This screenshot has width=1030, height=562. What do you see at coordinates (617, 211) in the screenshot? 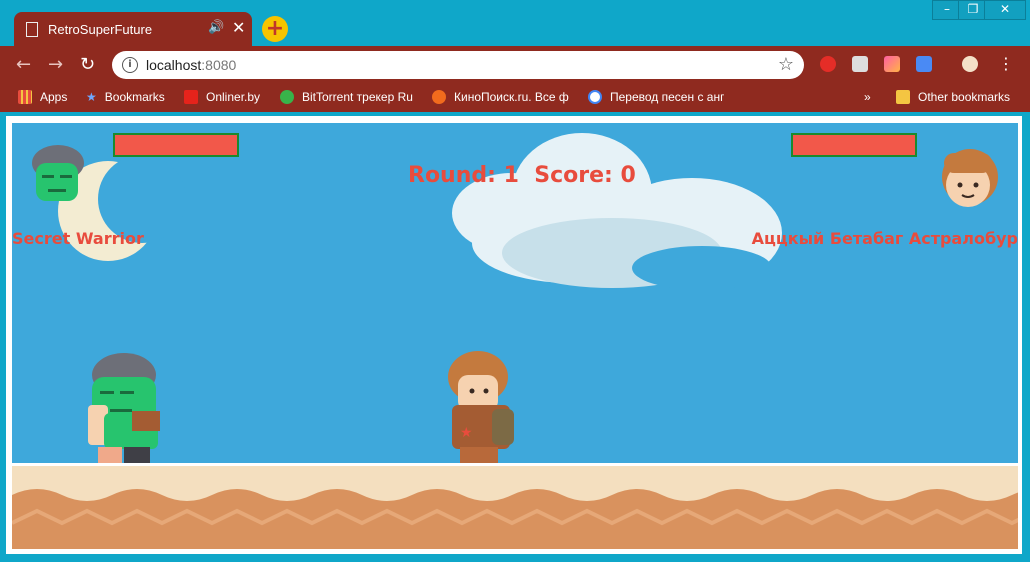
I see `cloud` at bounding box center [617, 211].